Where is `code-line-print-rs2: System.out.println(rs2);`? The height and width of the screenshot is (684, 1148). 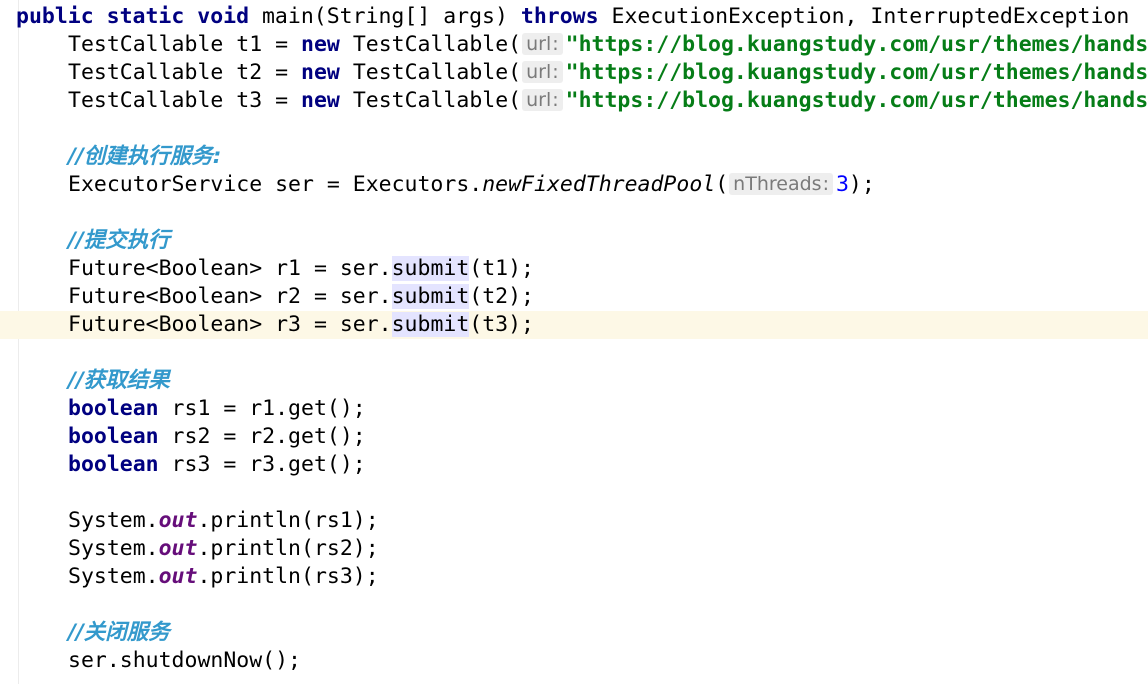
code-line-print-rs2: System.out.println(rs2); is located at coordinates (574, 549).